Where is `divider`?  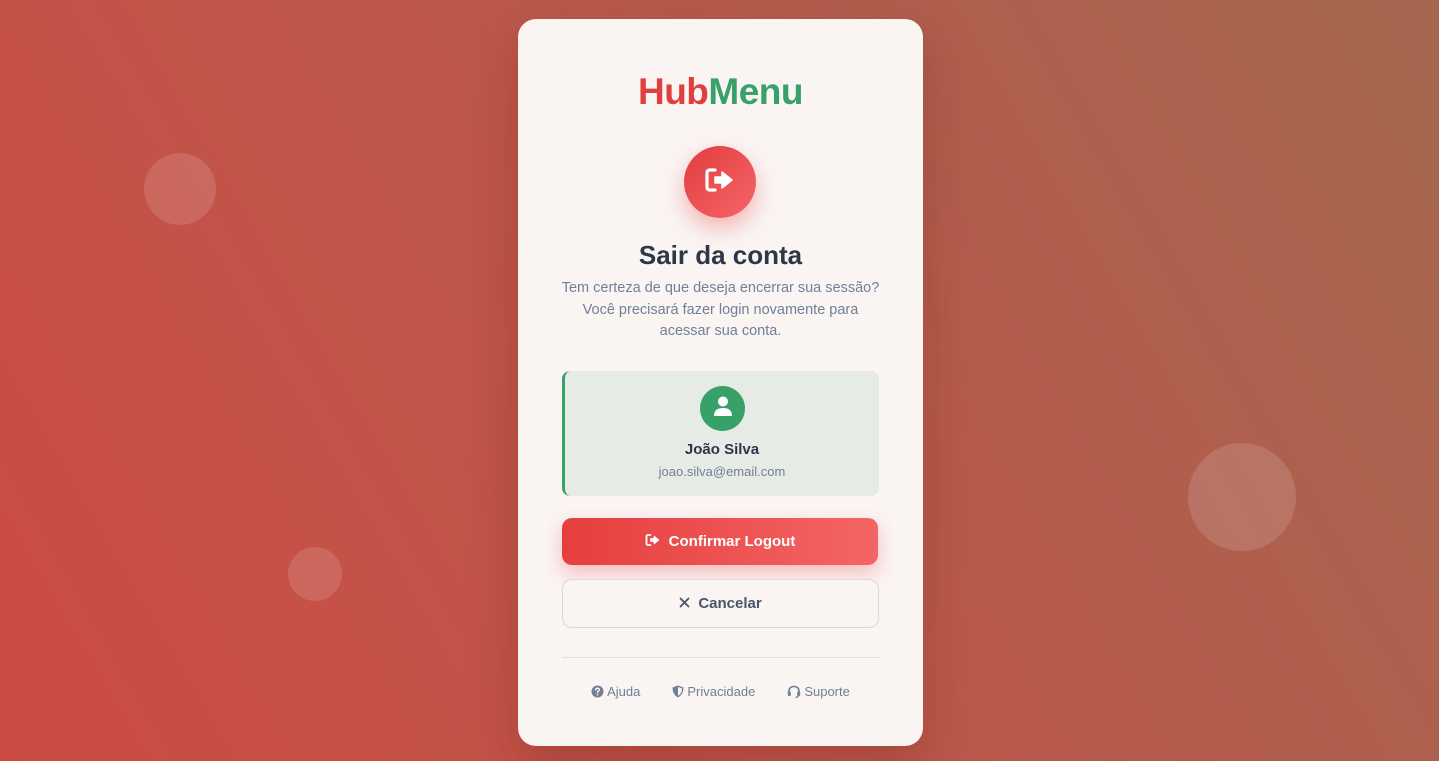
divider is located at coordinates (720, 657).